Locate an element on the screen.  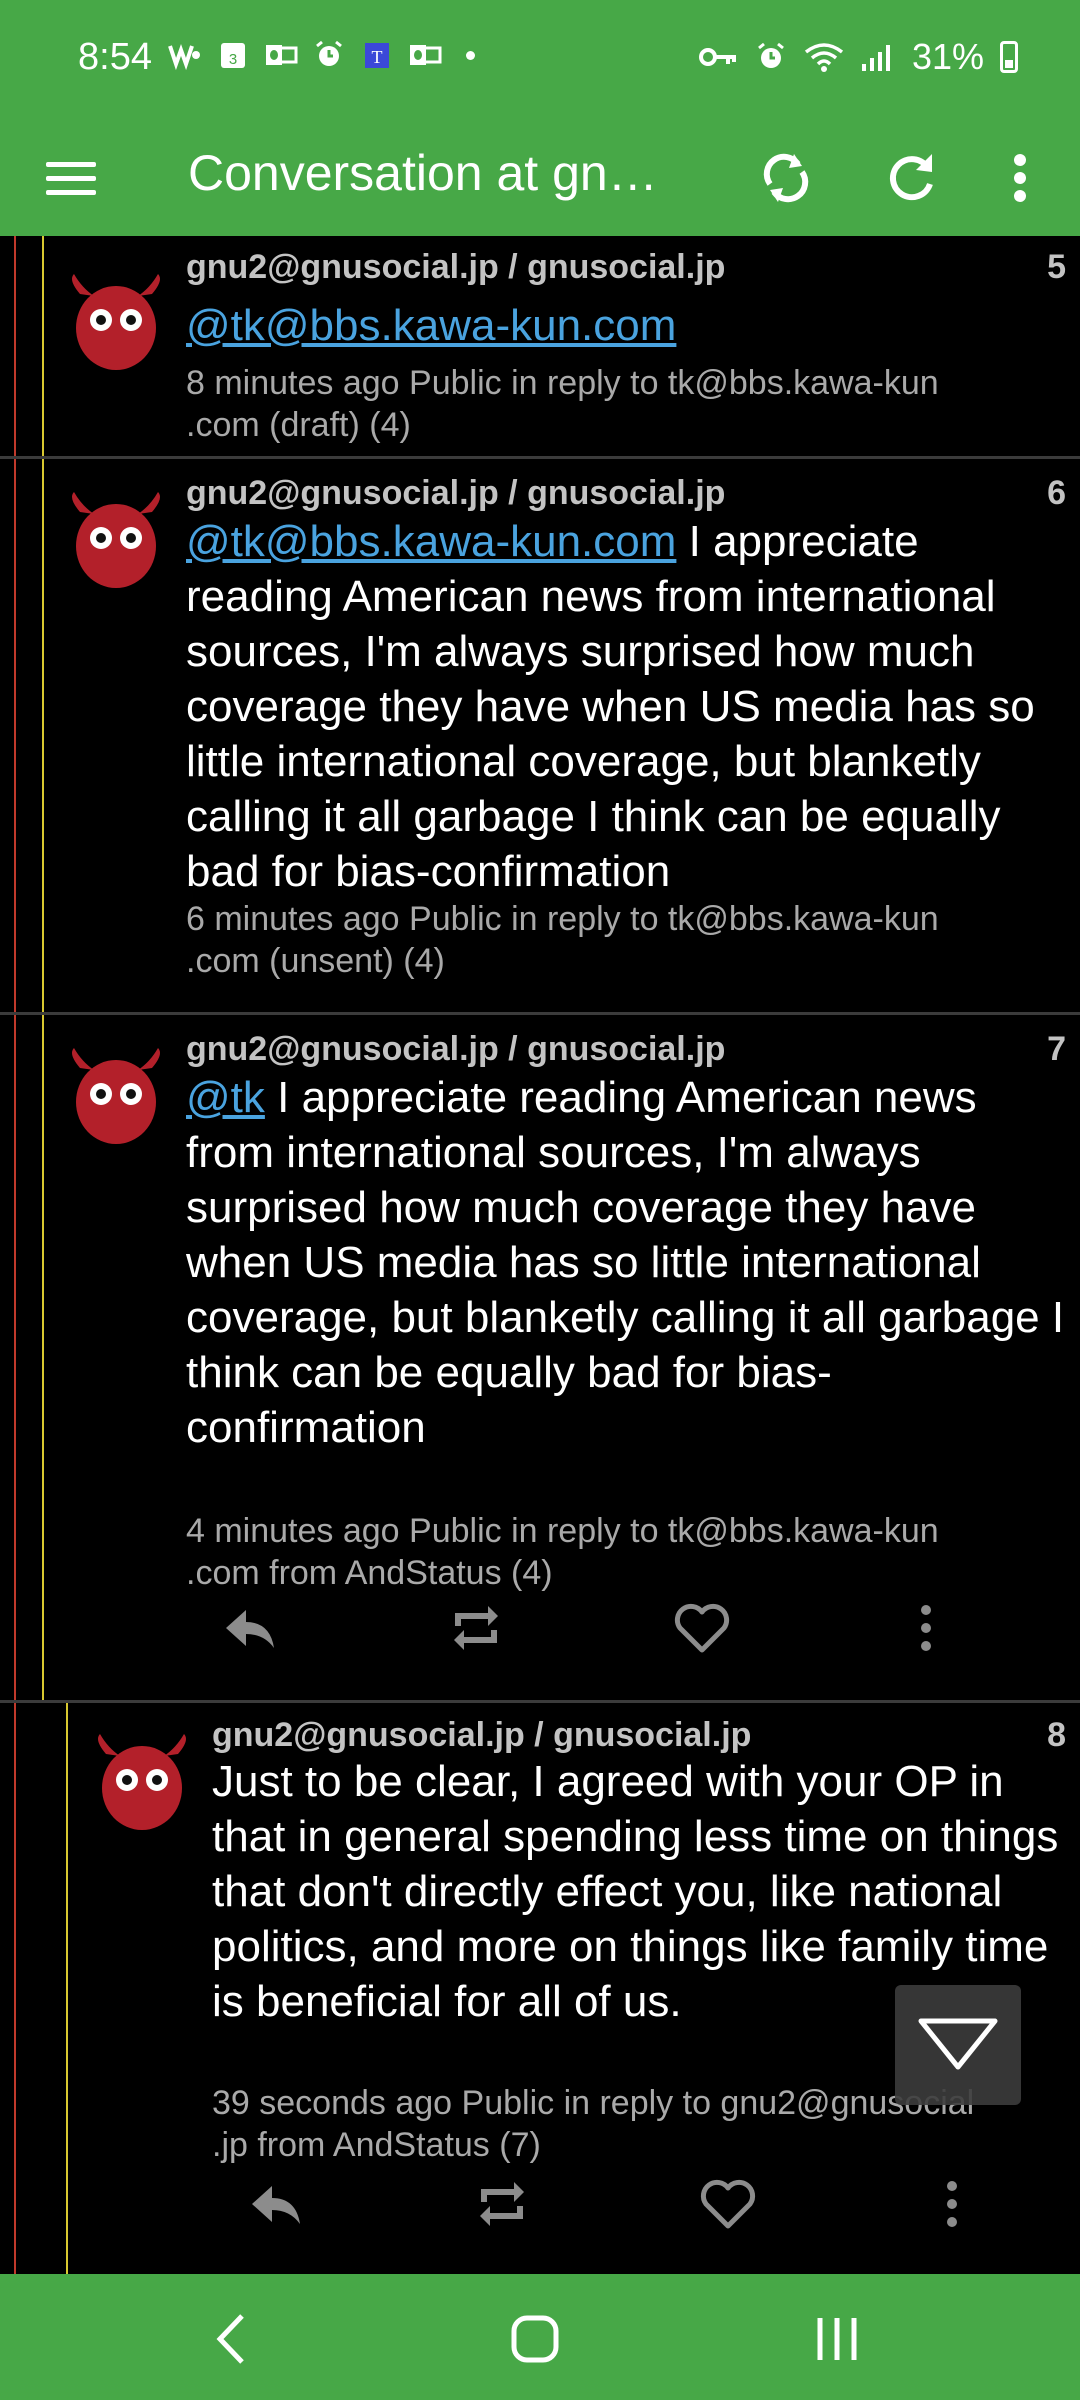
system-icons: 31% is located at coordinates (858, 57).